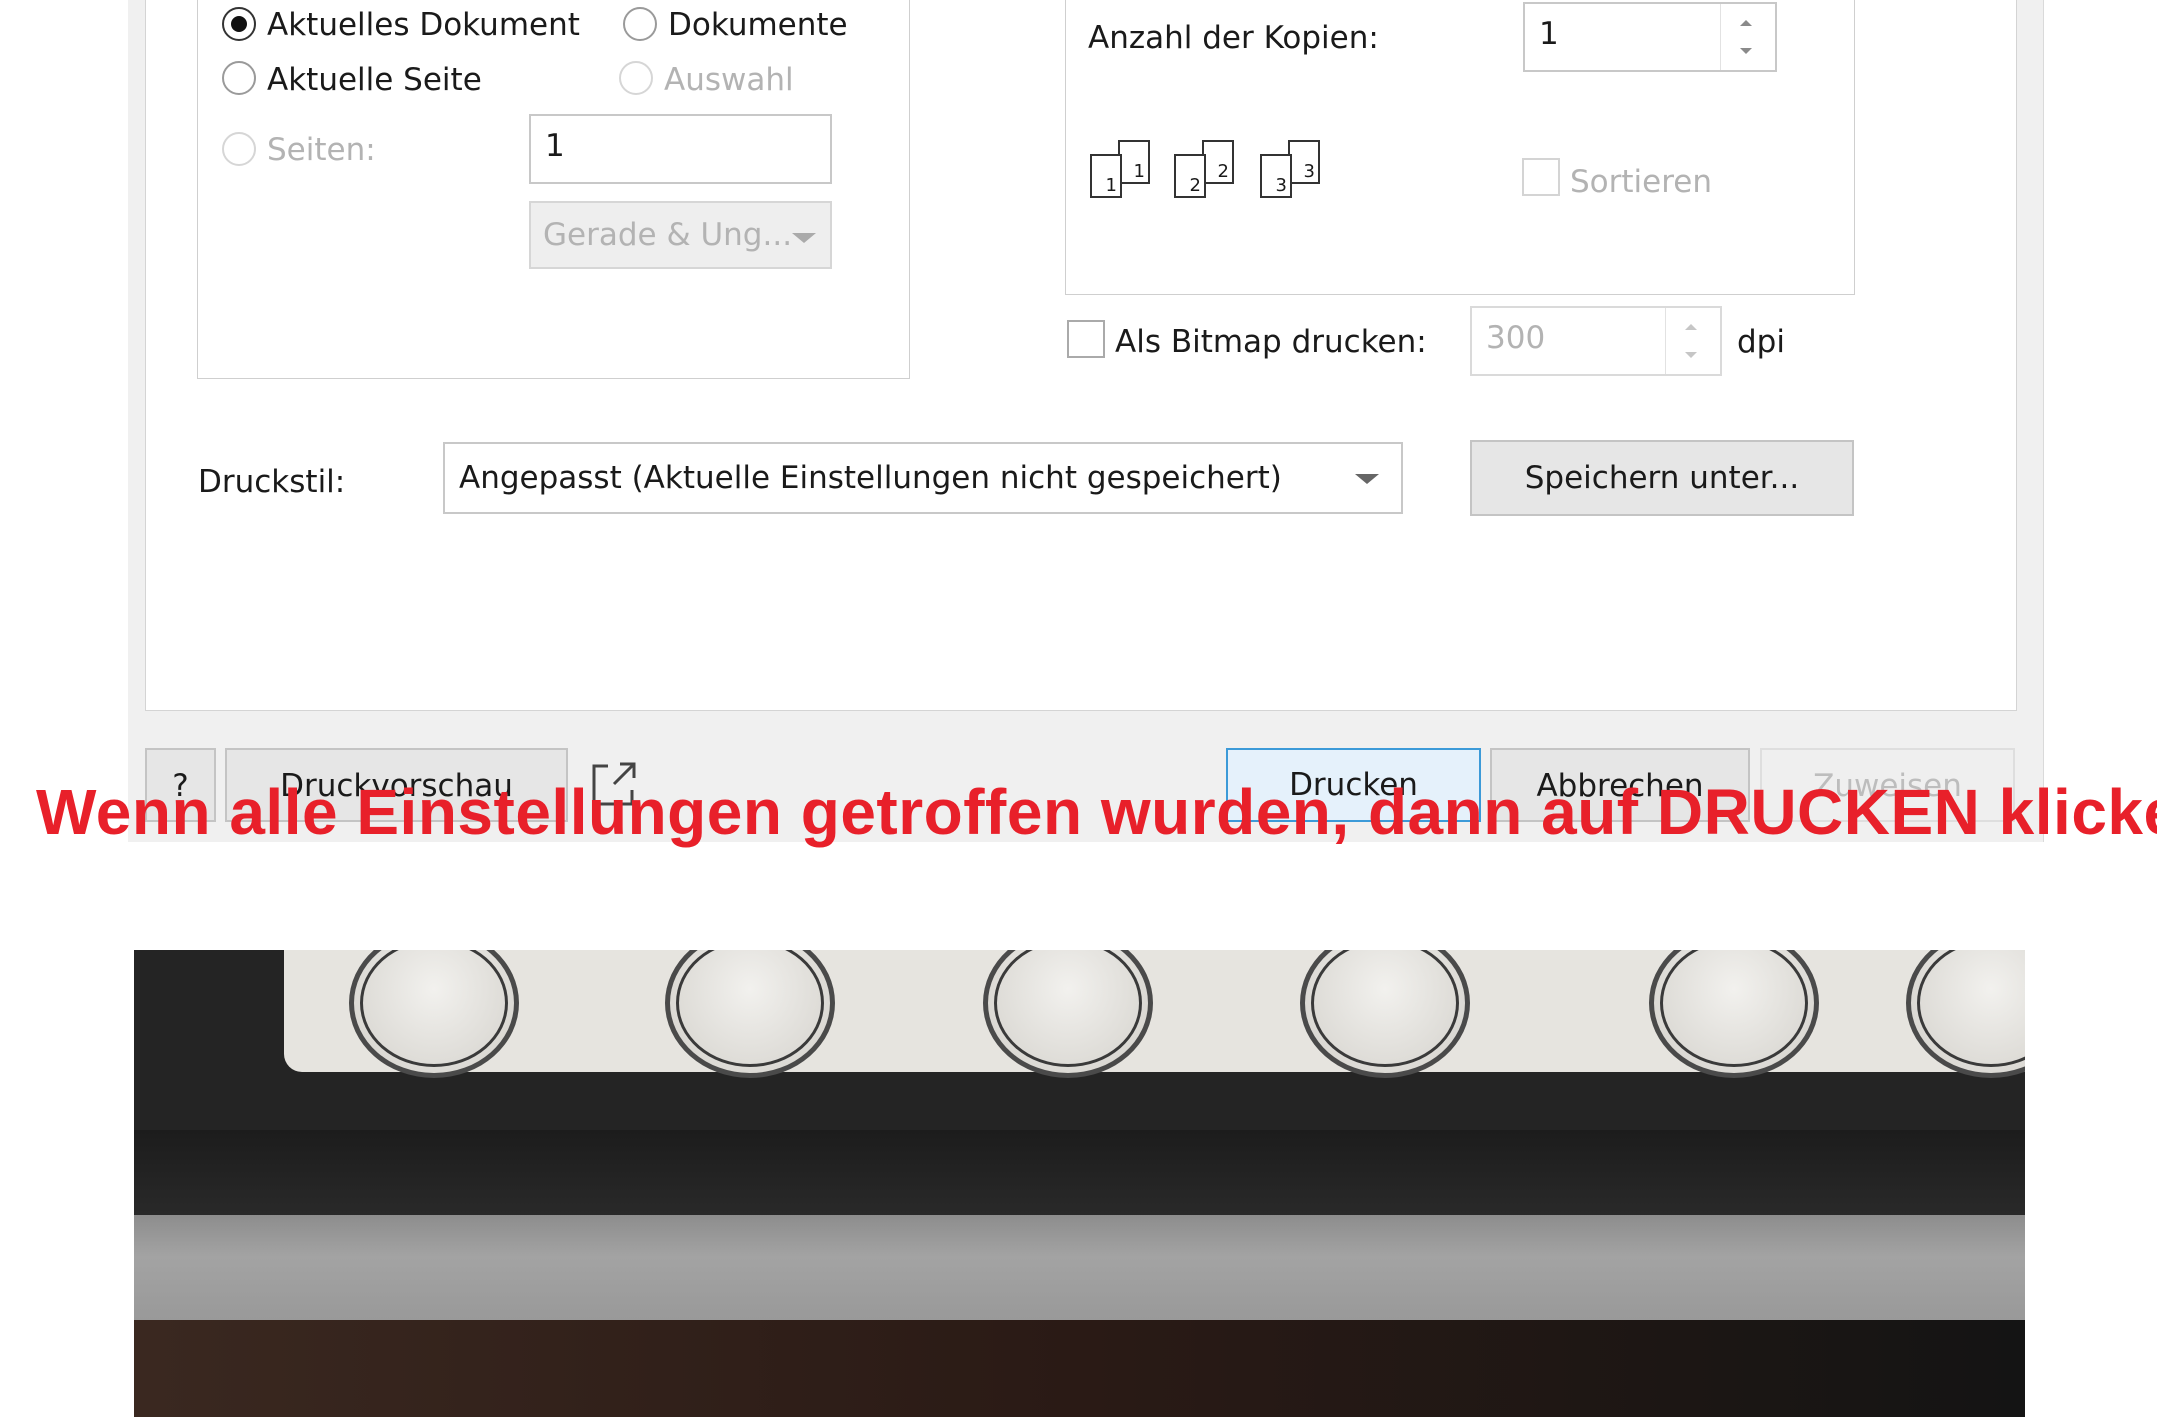 The image size is (2157, 1417). Describe the element at coordinates (553, 189) in the screenshot. I see `print-range-group` at that location.